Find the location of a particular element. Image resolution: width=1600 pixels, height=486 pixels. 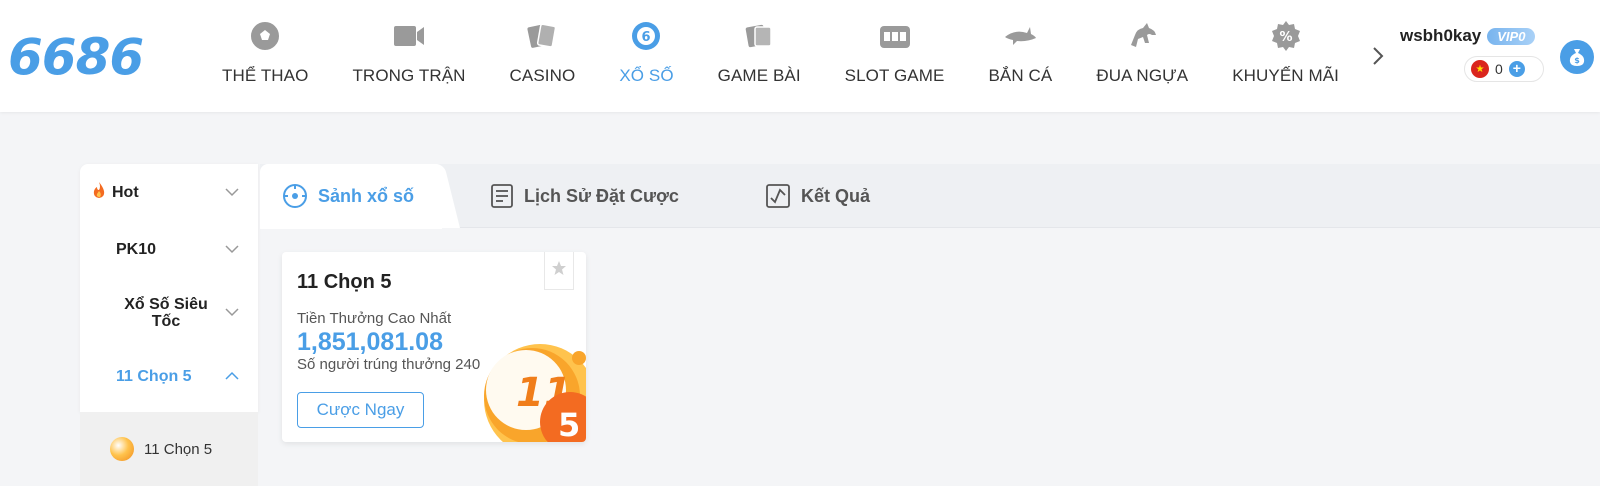

tab-bet-history: Lịch Sử Đặt Cược is located at coordinates (584, 196).